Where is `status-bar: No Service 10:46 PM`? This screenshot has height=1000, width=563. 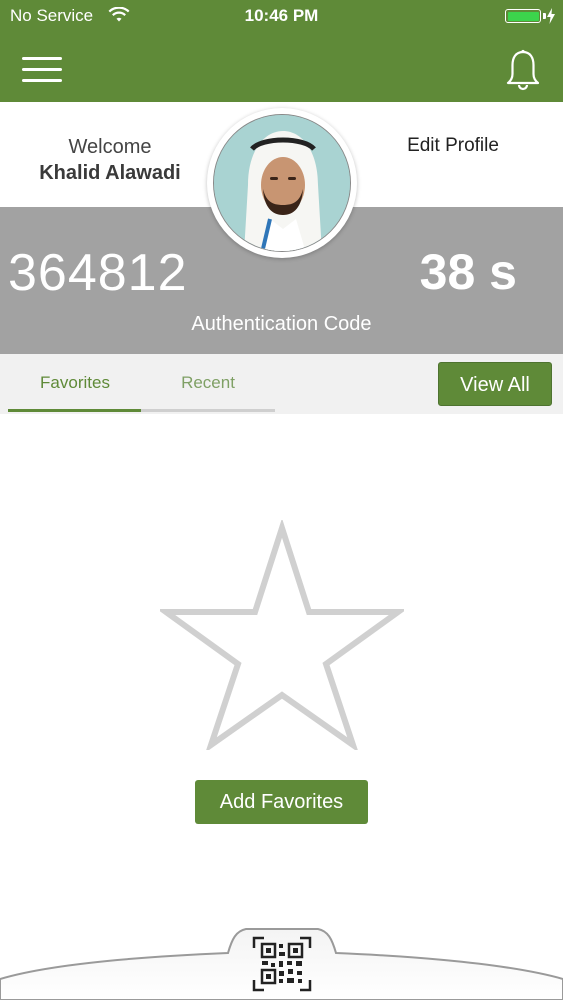 status-bar: No Service 10:46 PM is located at coordinates (281, 16).